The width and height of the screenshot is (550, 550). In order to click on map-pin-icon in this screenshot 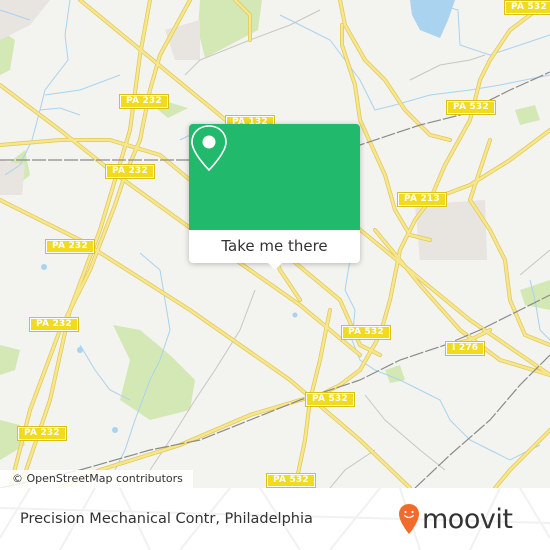, I will do `click(209, 148)`.